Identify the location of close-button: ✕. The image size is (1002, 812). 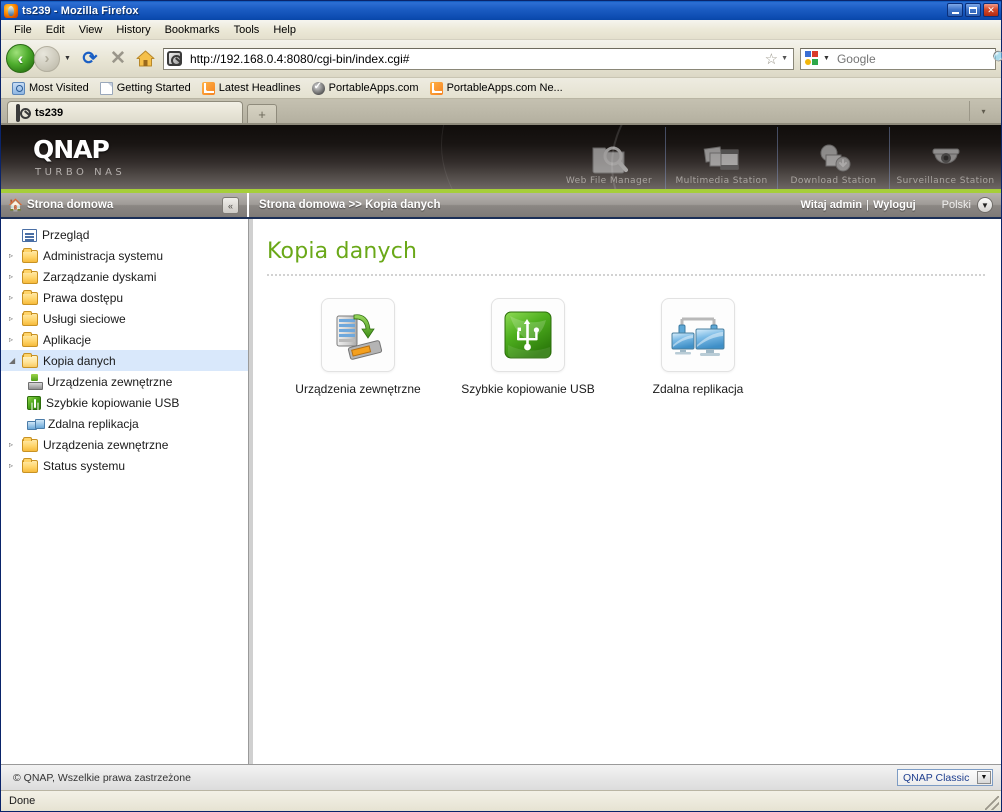
(991, 10).